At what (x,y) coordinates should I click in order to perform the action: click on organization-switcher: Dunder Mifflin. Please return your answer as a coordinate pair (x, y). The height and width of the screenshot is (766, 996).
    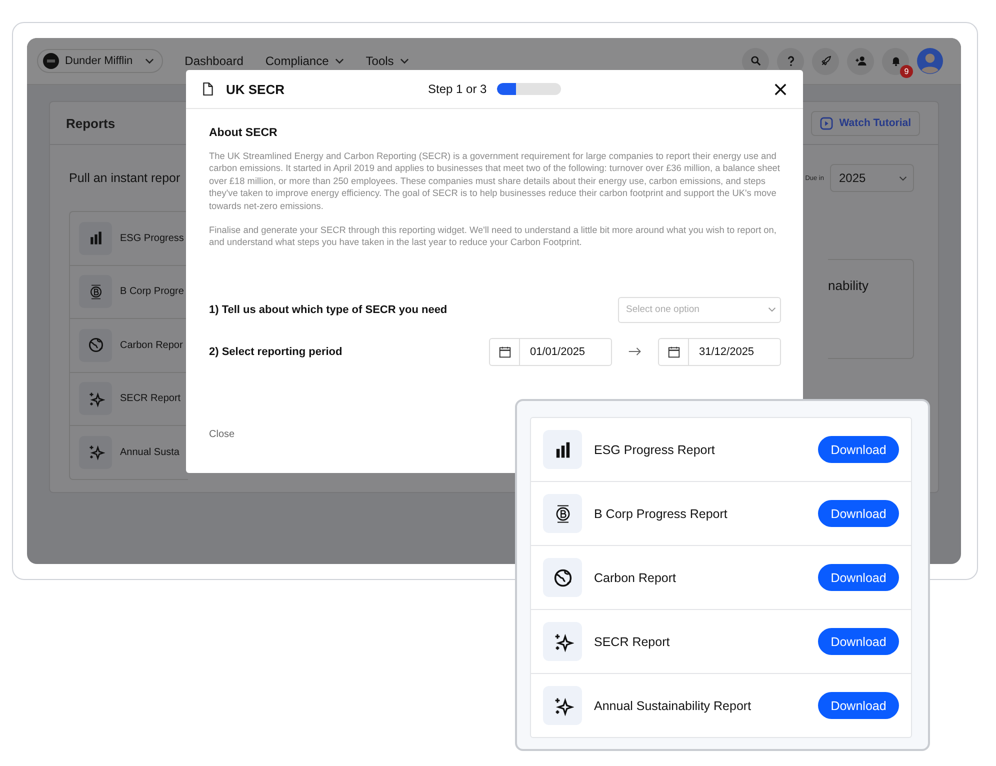
    Looking at the image, I should click on (100, 61).